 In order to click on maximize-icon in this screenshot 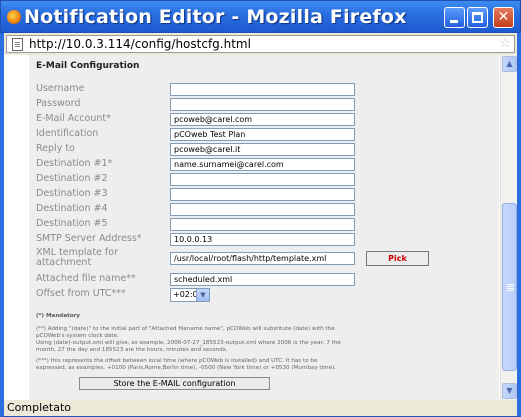, I will do `click(477, 17)`.